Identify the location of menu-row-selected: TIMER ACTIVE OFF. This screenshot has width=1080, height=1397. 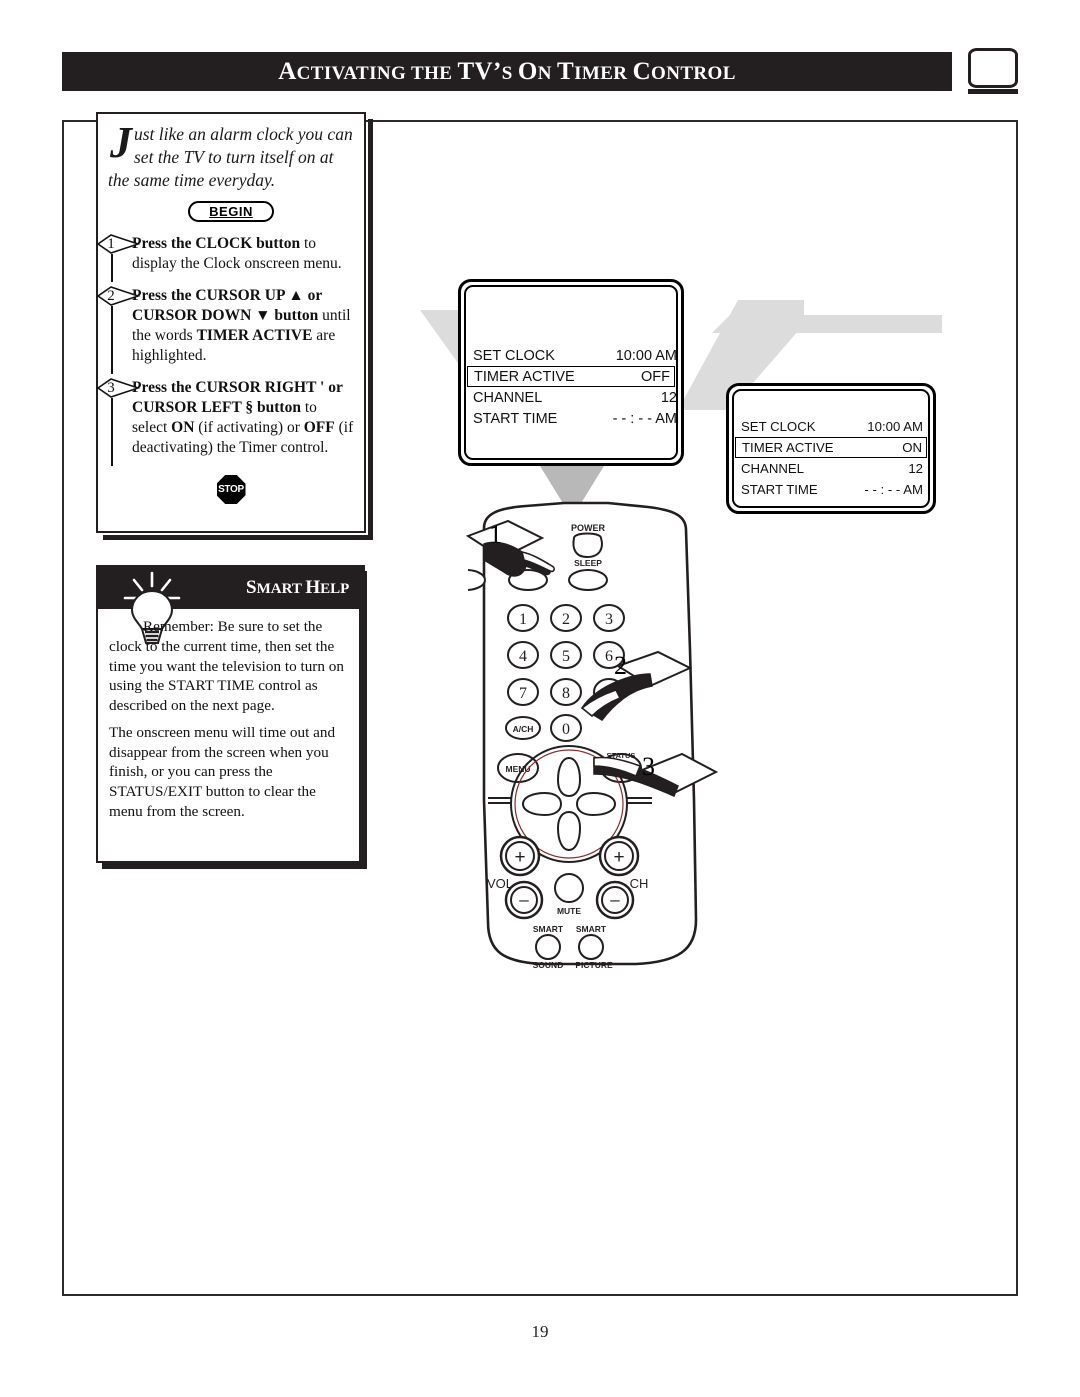
(571, 376).